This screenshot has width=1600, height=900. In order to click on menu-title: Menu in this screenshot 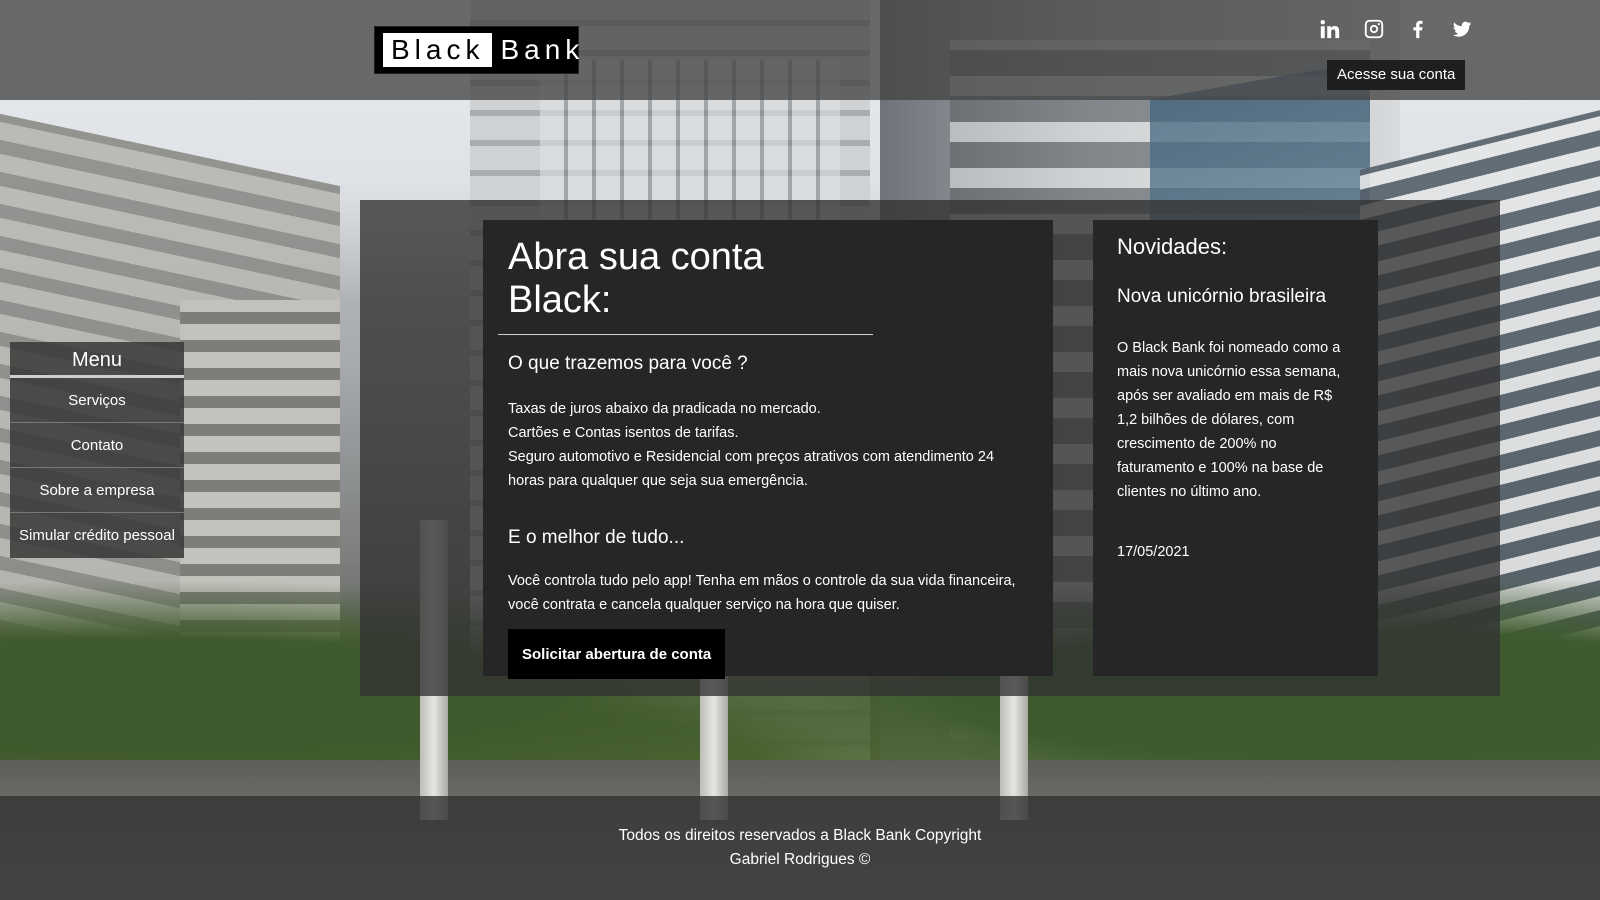, I will do `click(97, 360)`.